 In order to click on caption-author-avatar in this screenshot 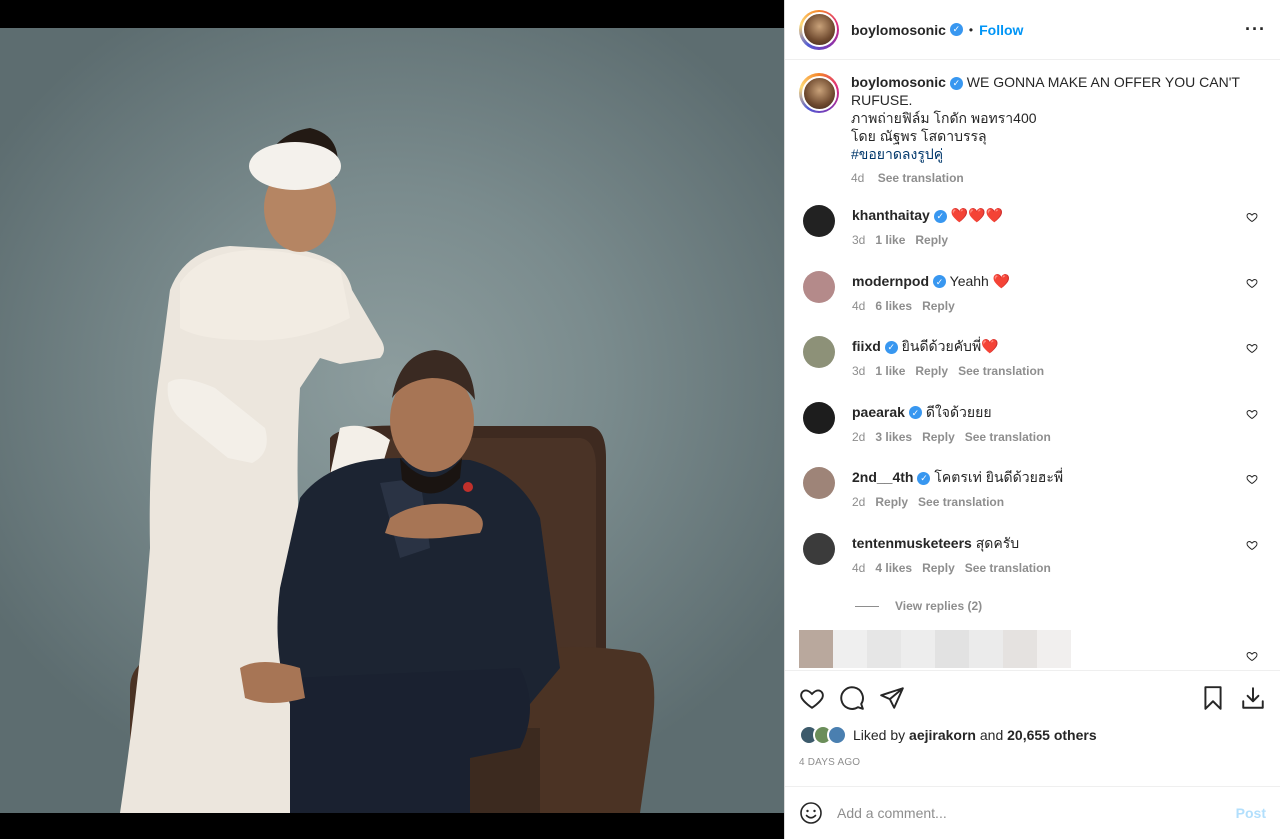, I will do `click(819, 93)`.